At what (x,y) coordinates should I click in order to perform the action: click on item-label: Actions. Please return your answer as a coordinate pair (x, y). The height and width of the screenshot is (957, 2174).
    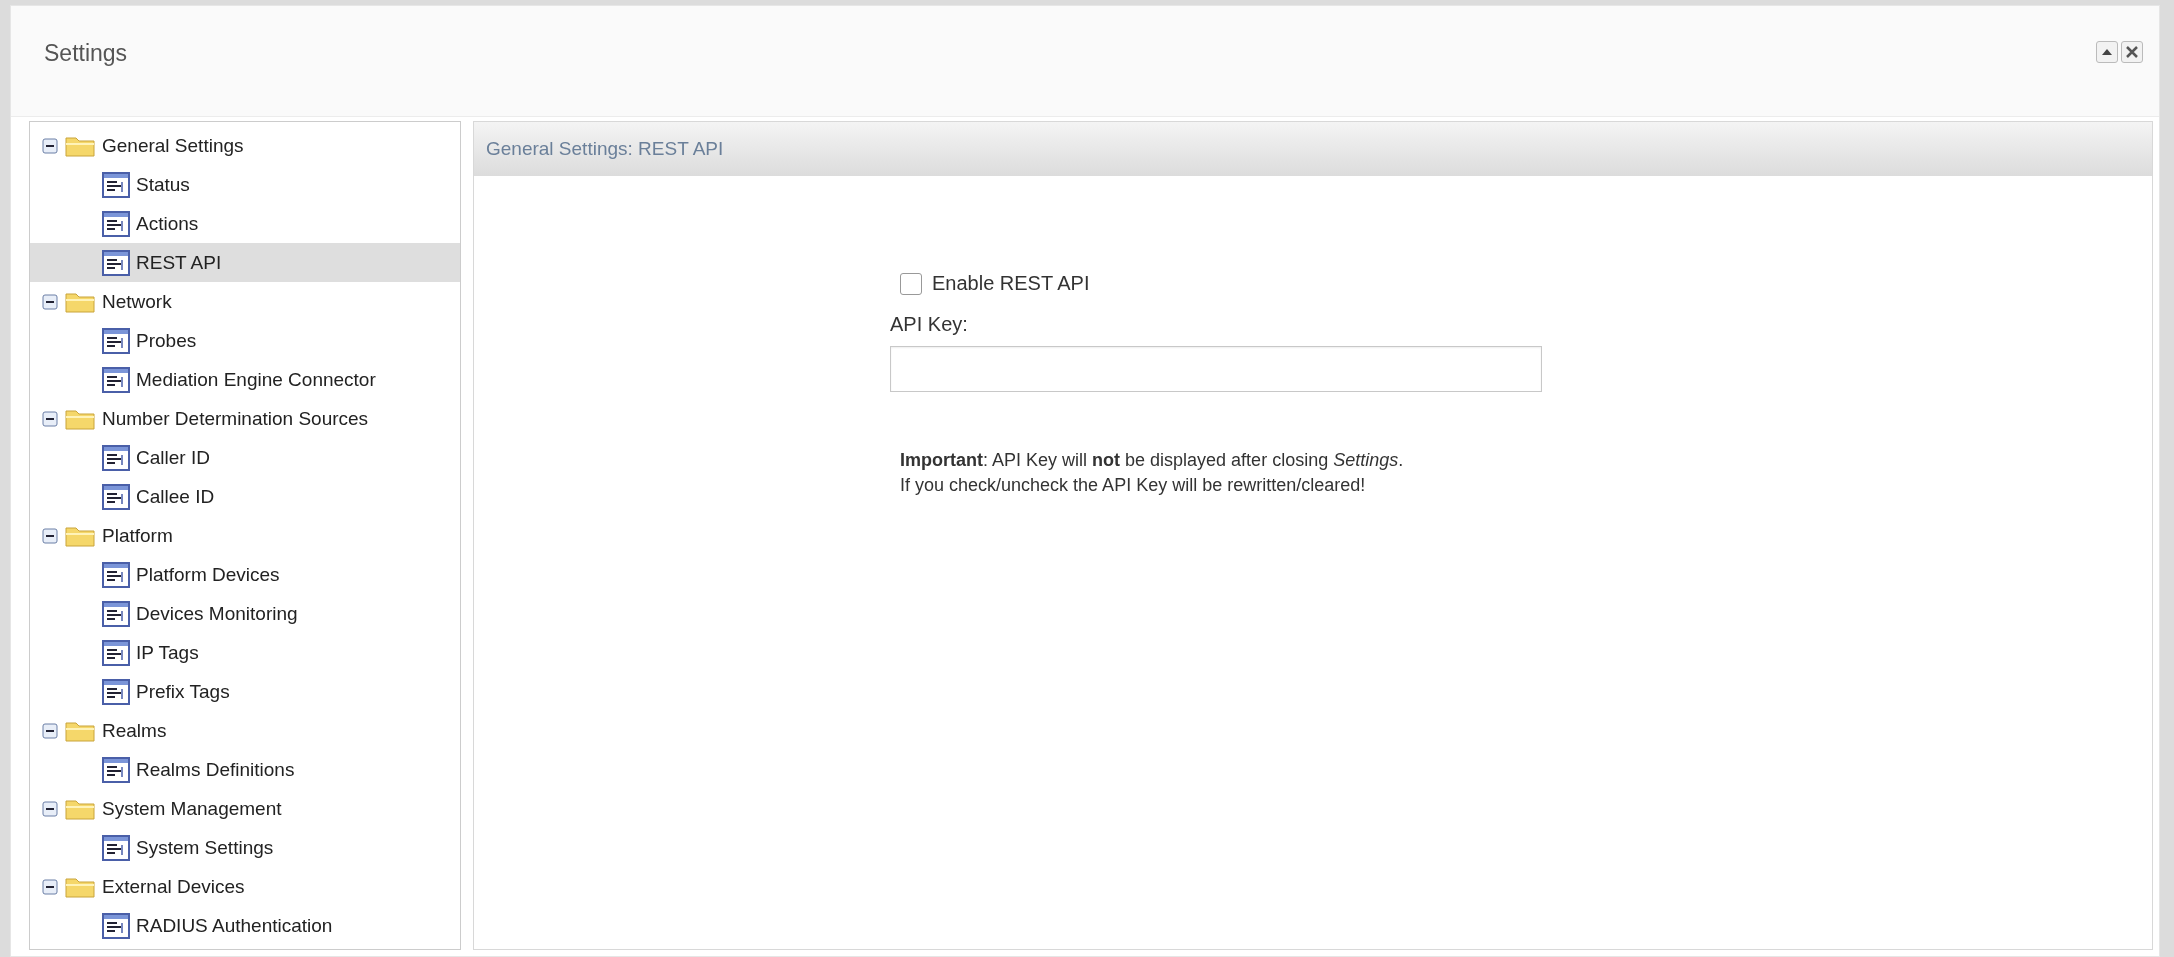
    Looking at the image, I should click on (167, 223).